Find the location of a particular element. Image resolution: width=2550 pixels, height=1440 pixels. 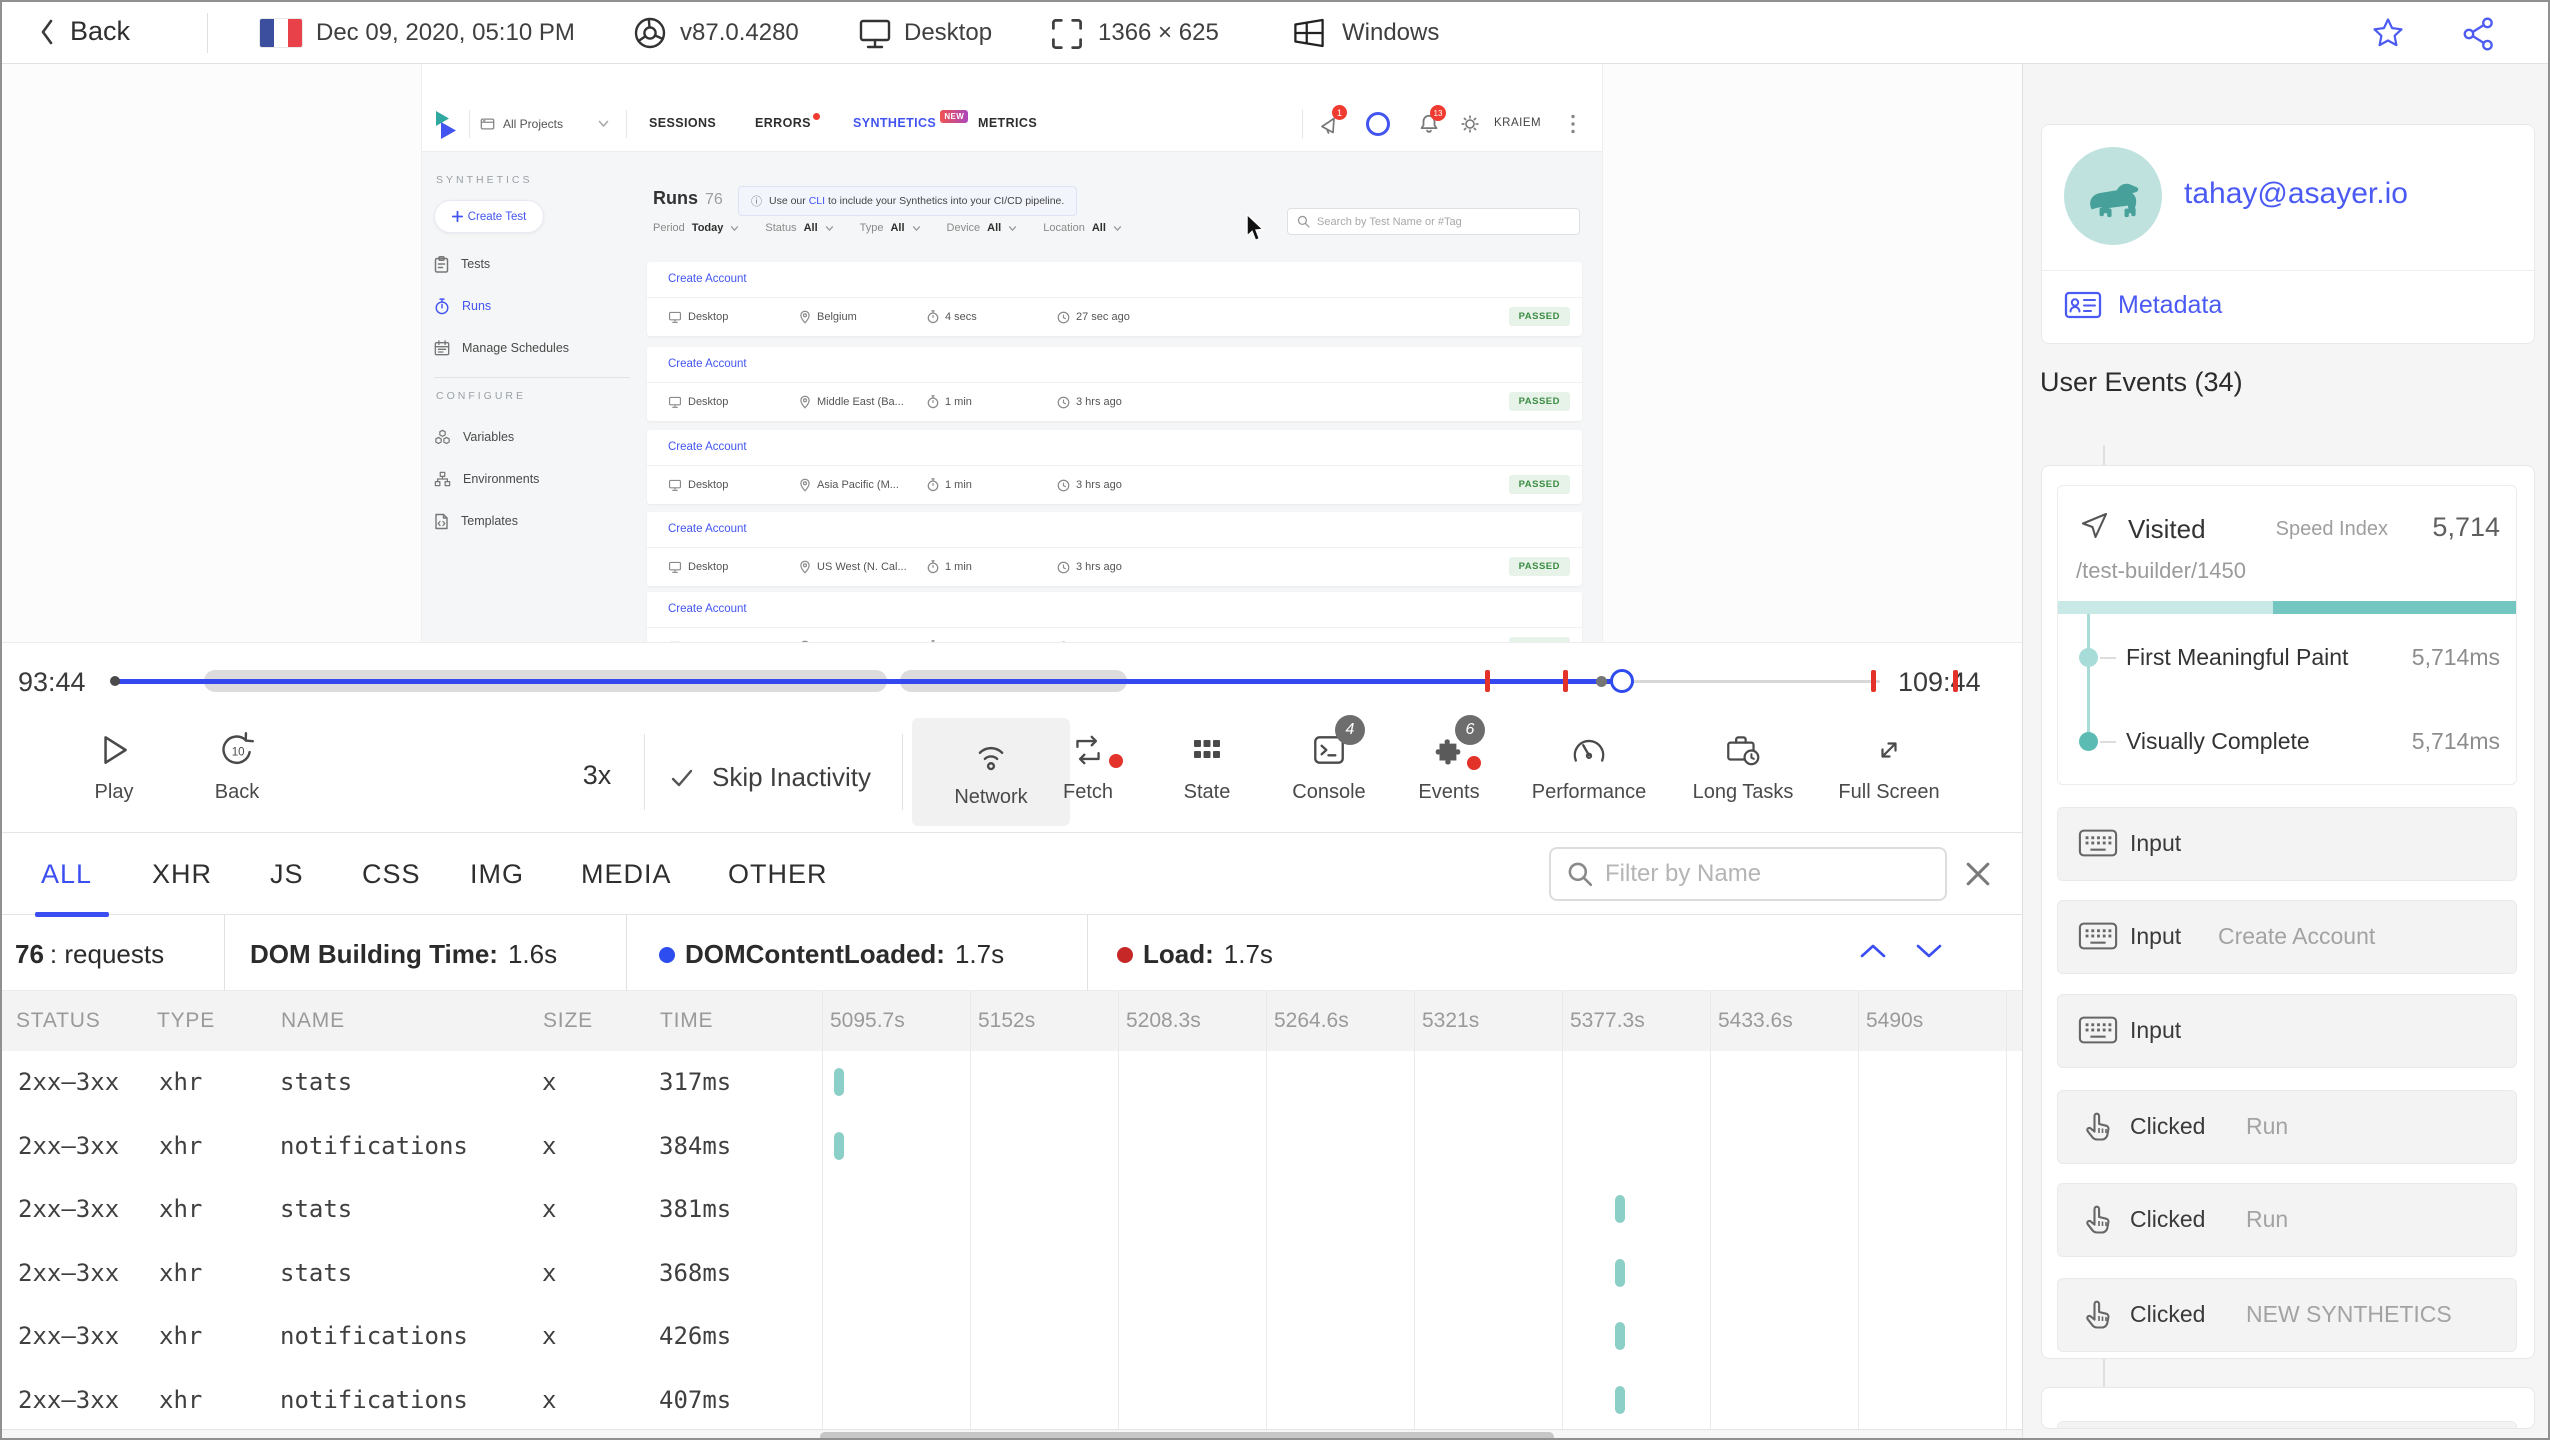

project-icon is located at coordinates (487, 124).